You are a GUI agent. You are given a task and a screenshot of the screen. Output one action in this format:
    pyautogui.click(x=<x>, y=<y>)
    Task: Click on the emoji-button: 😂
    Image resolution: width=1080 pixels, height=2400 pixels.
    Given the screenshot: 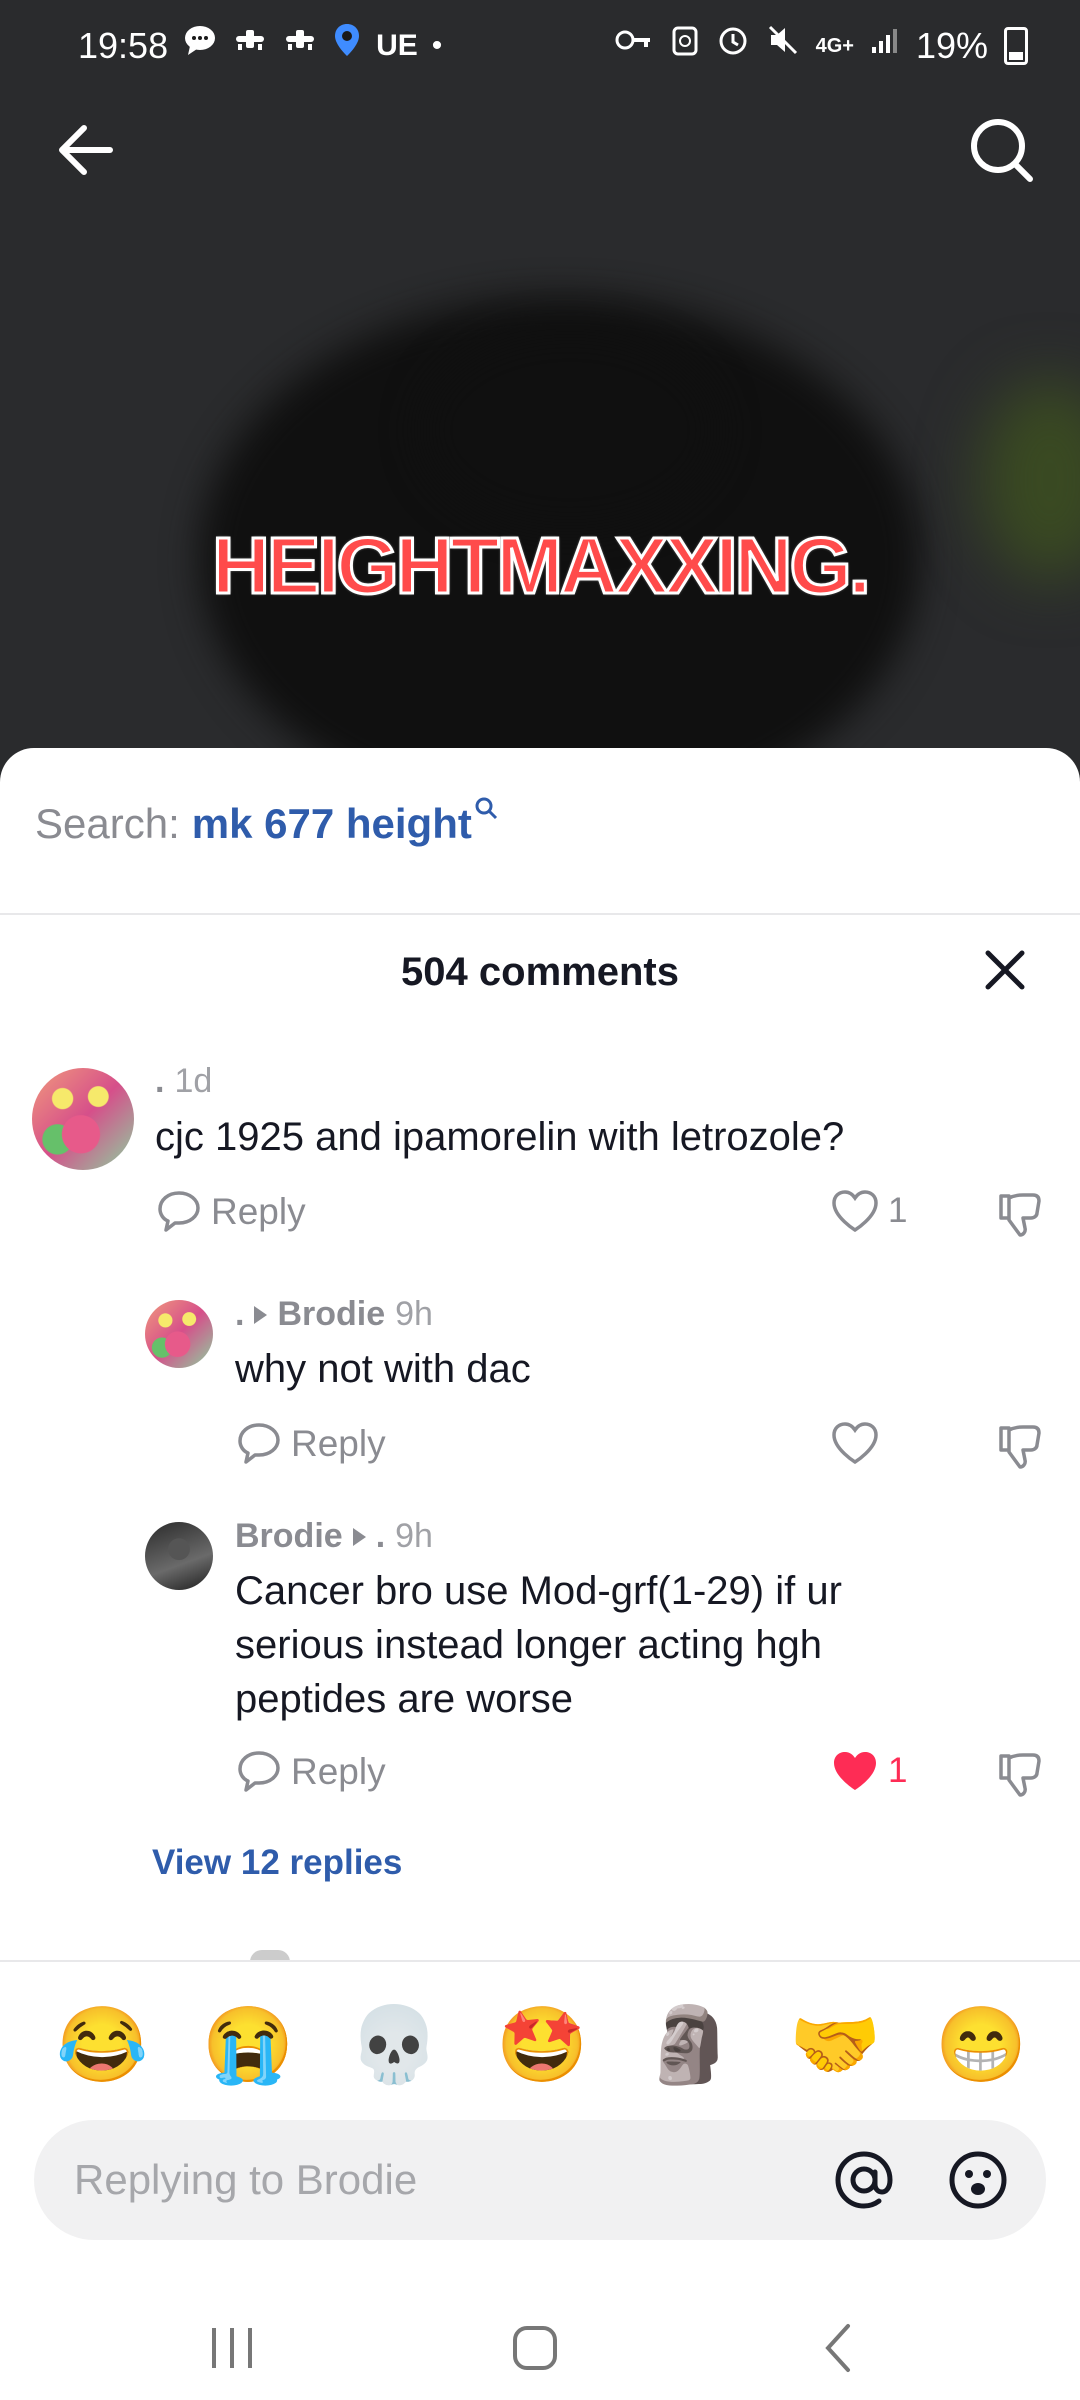 What is the action you would take?
    pyautogui.click(x=102, y=2045)
    